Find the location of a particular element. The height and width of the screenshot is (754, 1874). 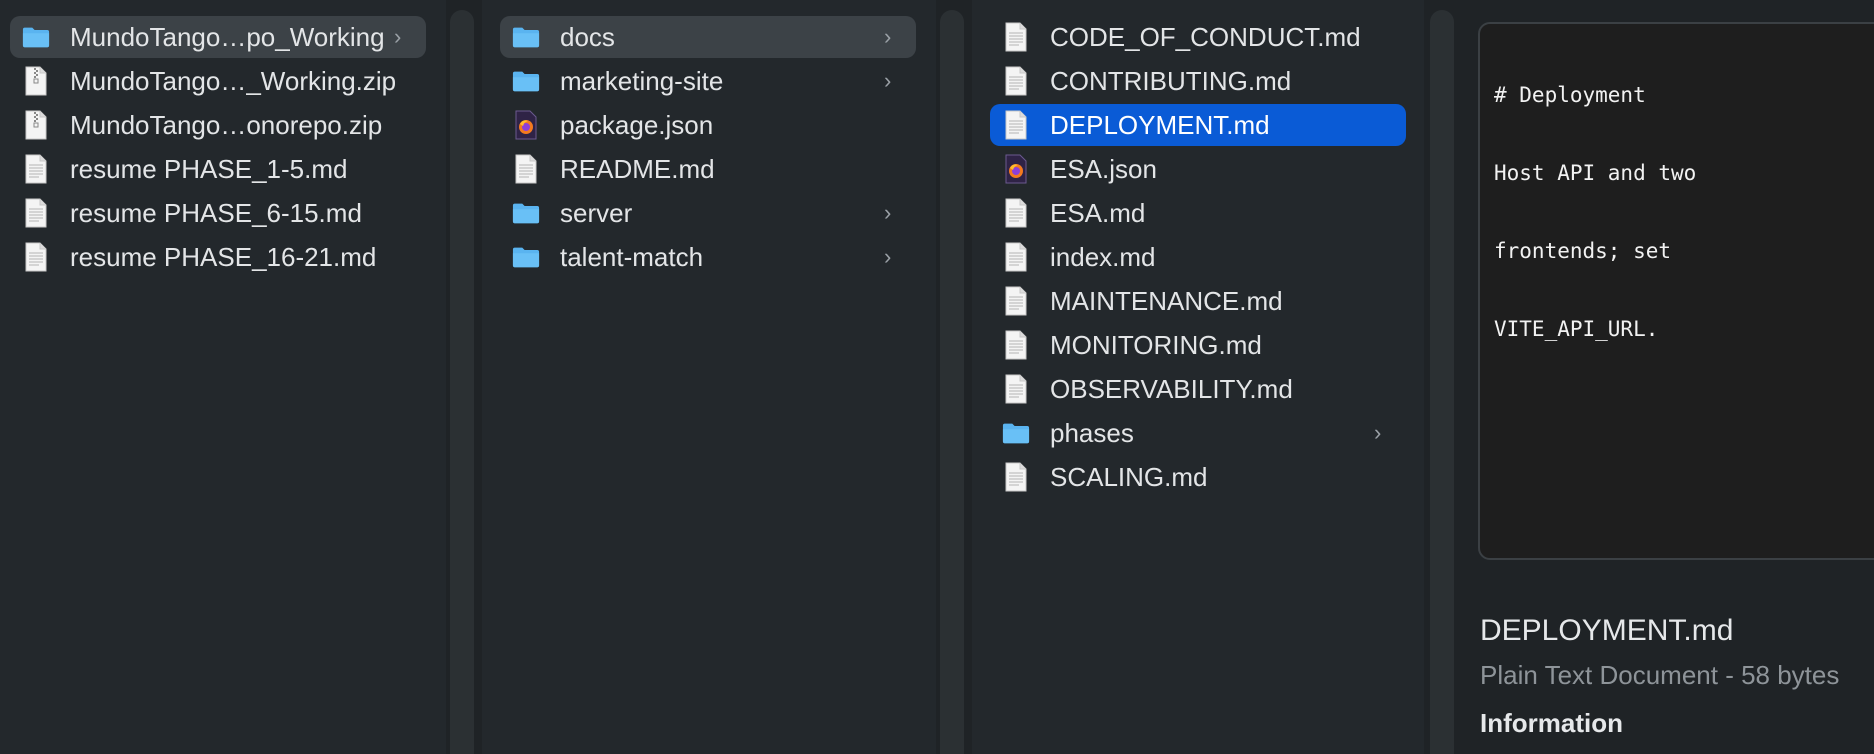

file-name: MundoTango…onorepo.zip is located at coordinates (226, 124).